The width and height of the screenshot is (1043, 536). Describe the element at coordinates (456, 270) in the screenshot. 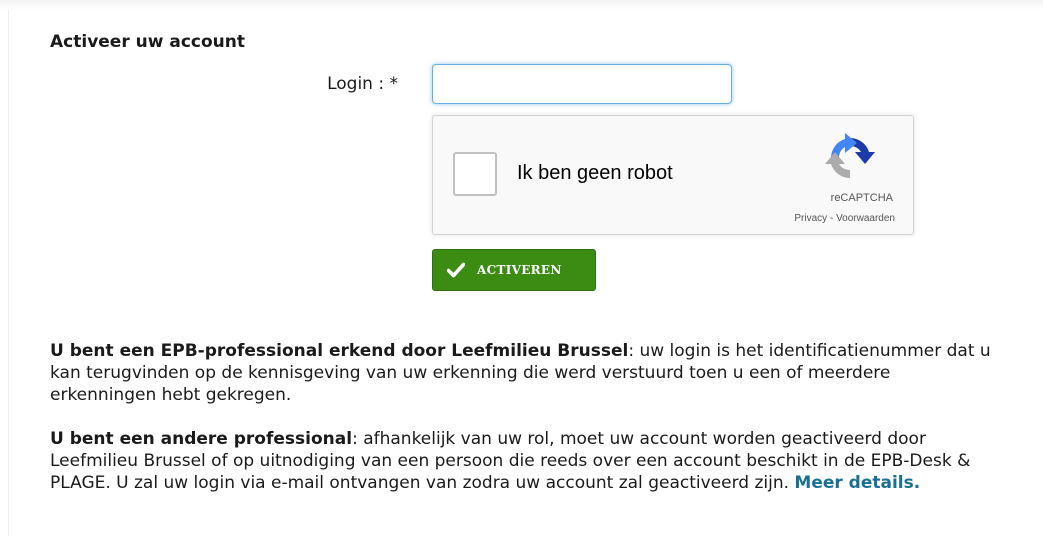

I see `check-icon` at that location.